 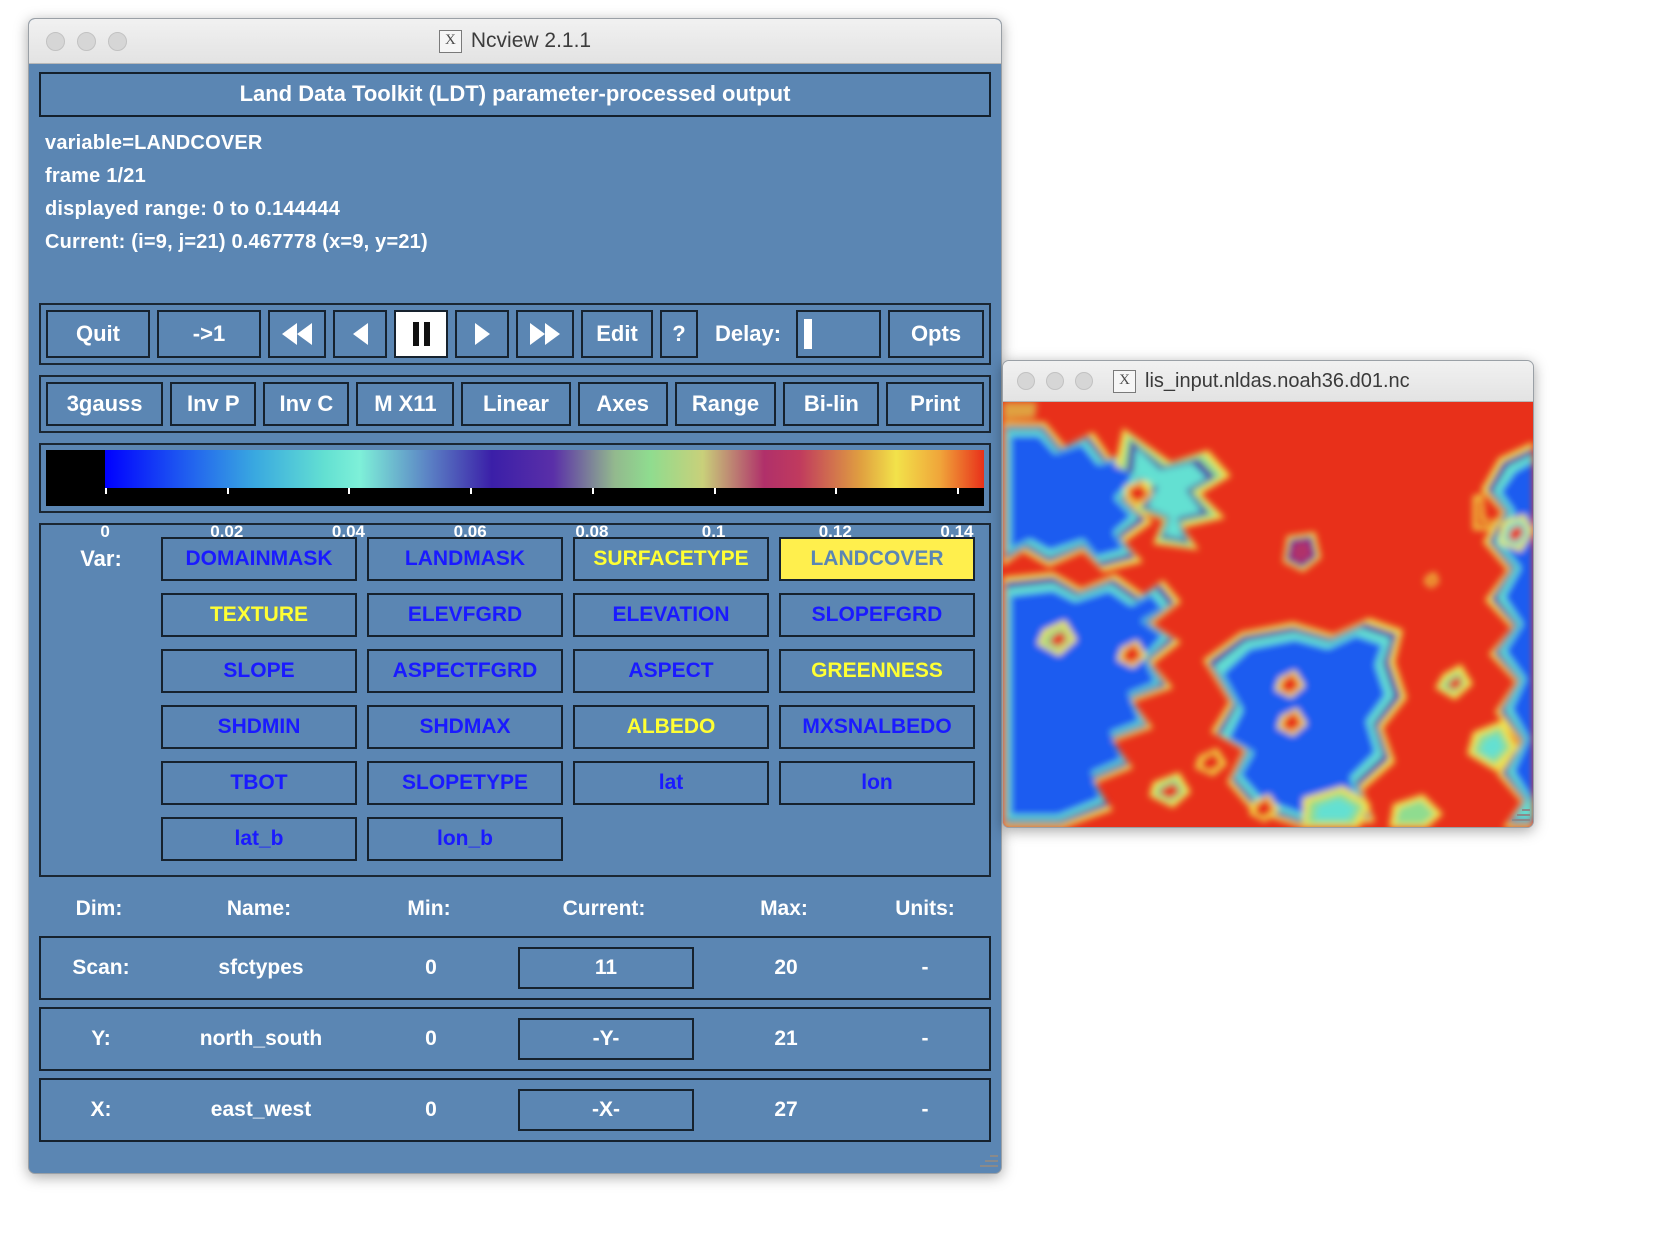 I want to click on dim-current-input: -Y-, so click(x=606, y=1039).